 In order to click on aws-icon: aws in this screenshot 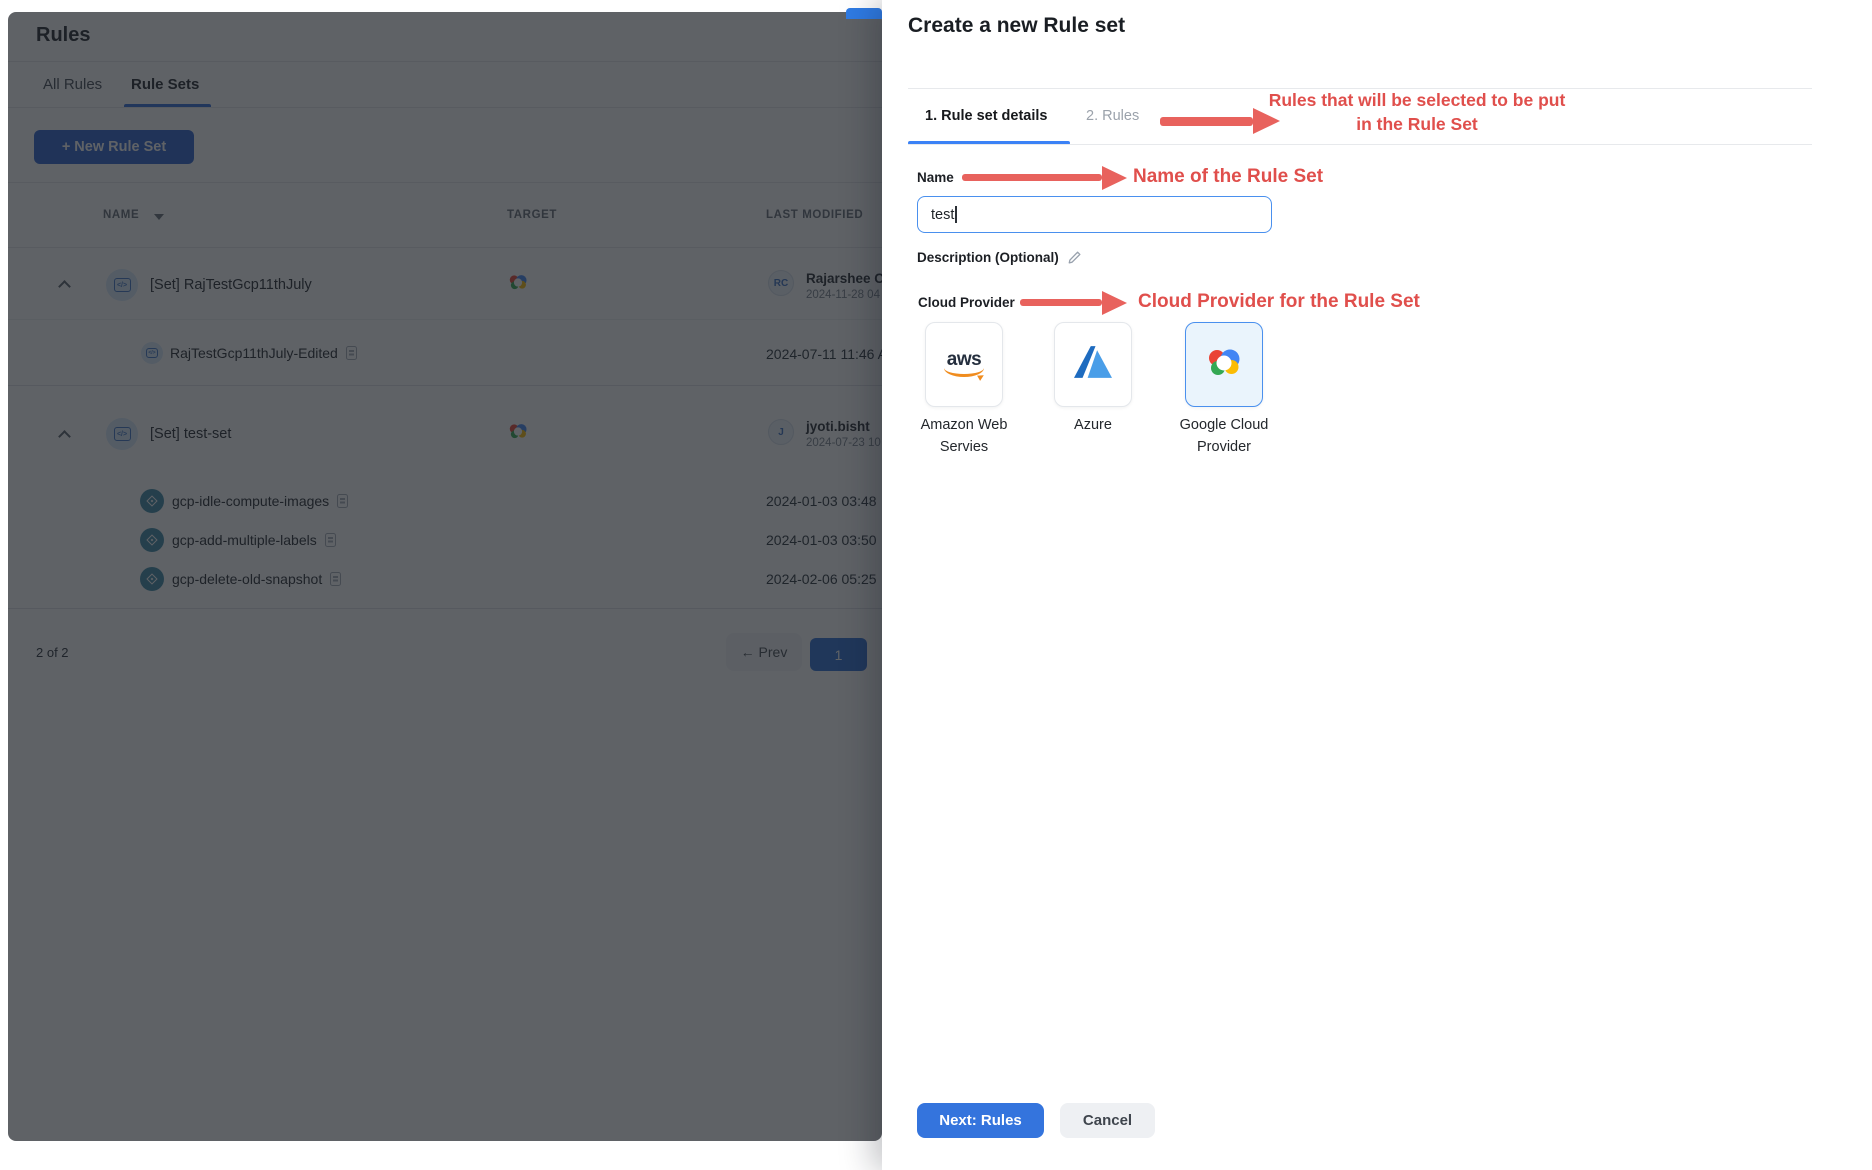, I will do `click(964, 363)`.